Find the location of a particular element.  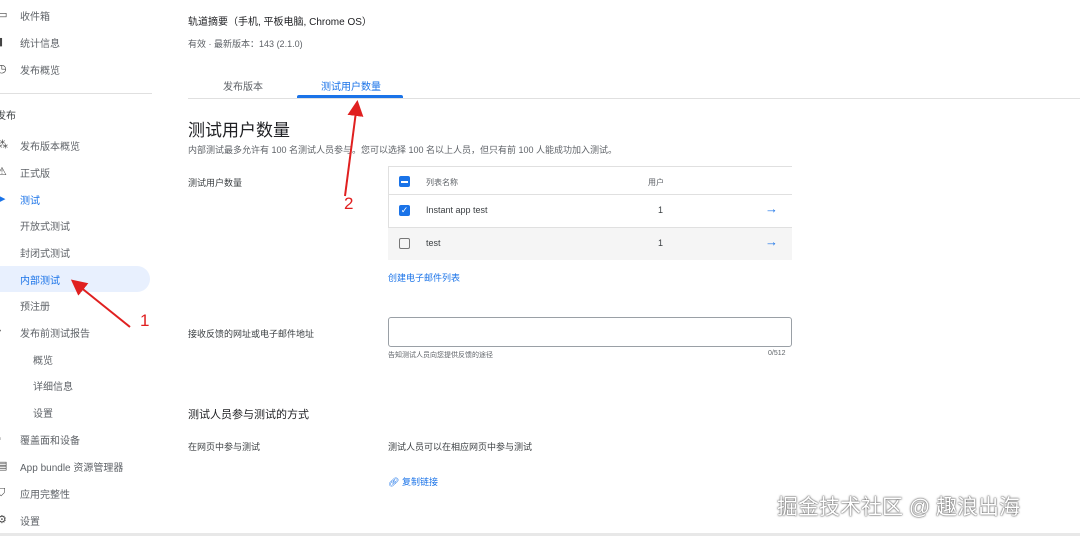

annotation-label-1: 1 is located at coordinates (145, 320).